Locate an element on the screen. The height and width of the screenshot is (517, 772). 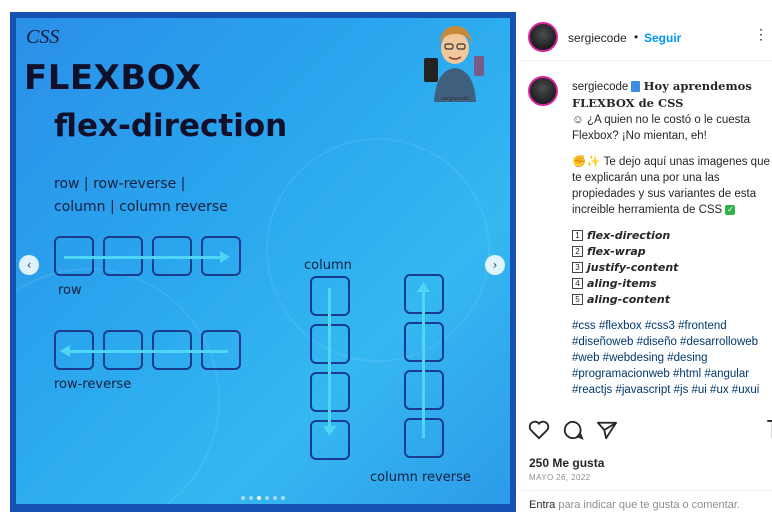
header-username: sergiecode is located at coordinates (597, 38).